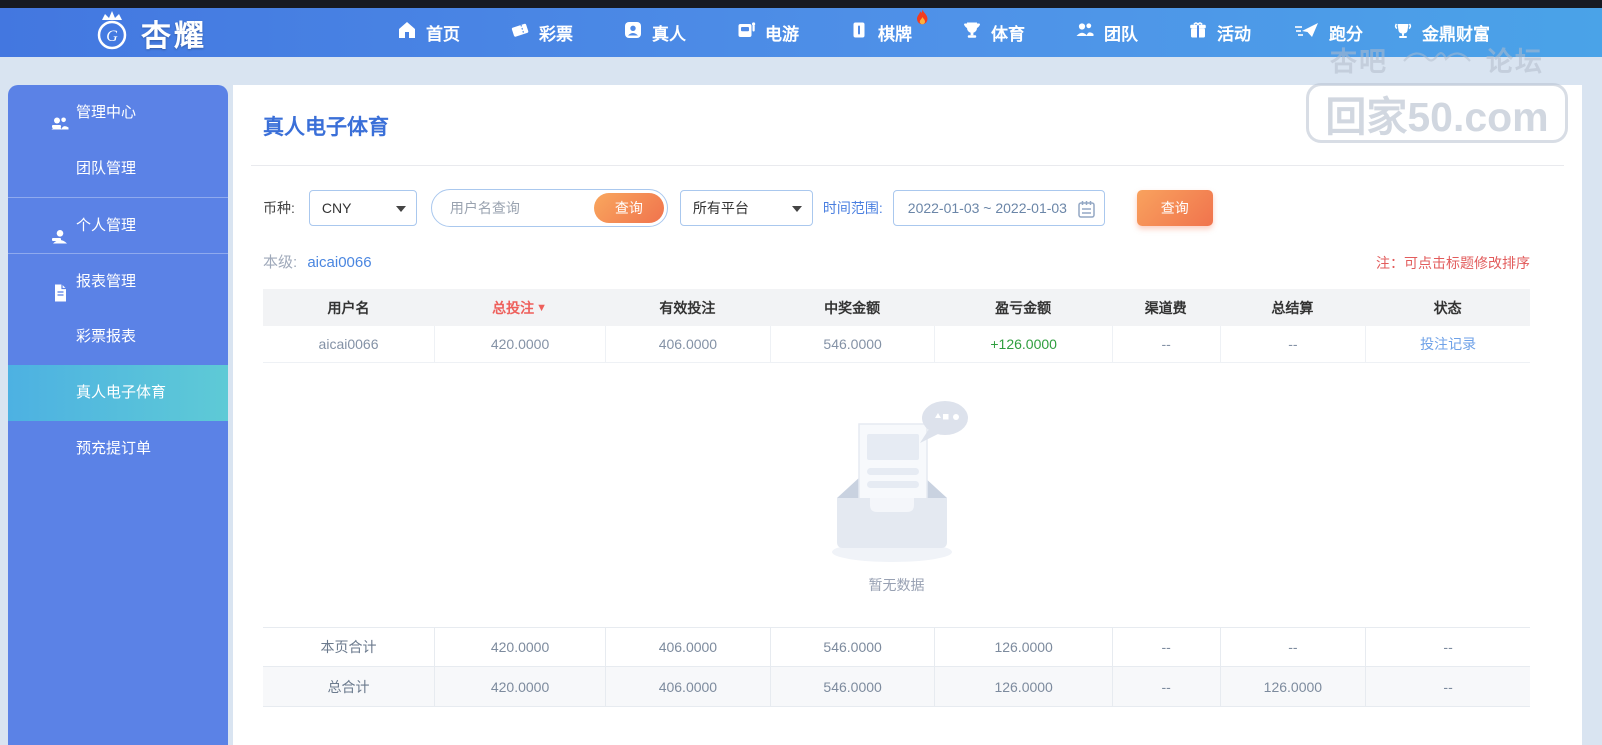 The image size is (1602, 745). Describe the element at coordinates (654, 32) in the screenshot. I see `nav-item-live: 真人` at that location.